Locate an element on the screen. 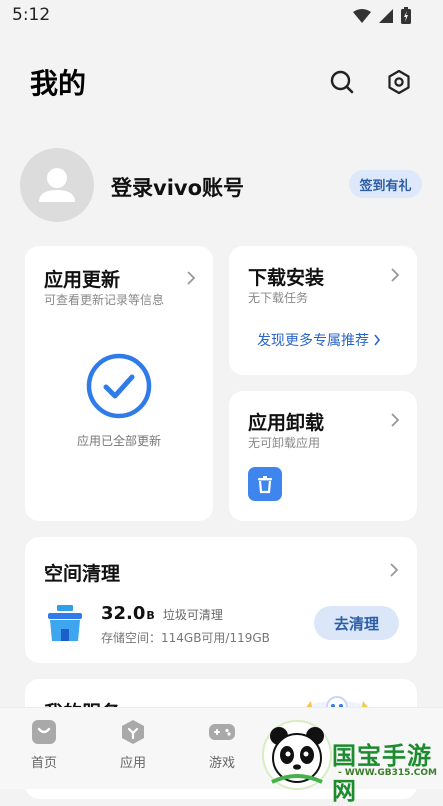  watermark-logo is located at coordinates (297, 755).